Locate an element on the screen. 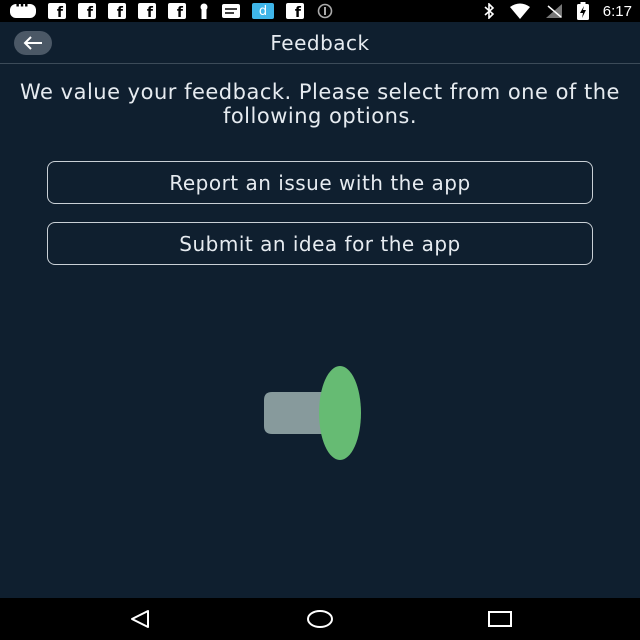 Image resolution: width=640 pixels, height=640 pixels. nav-home-button is located at coordinates (320, 619).